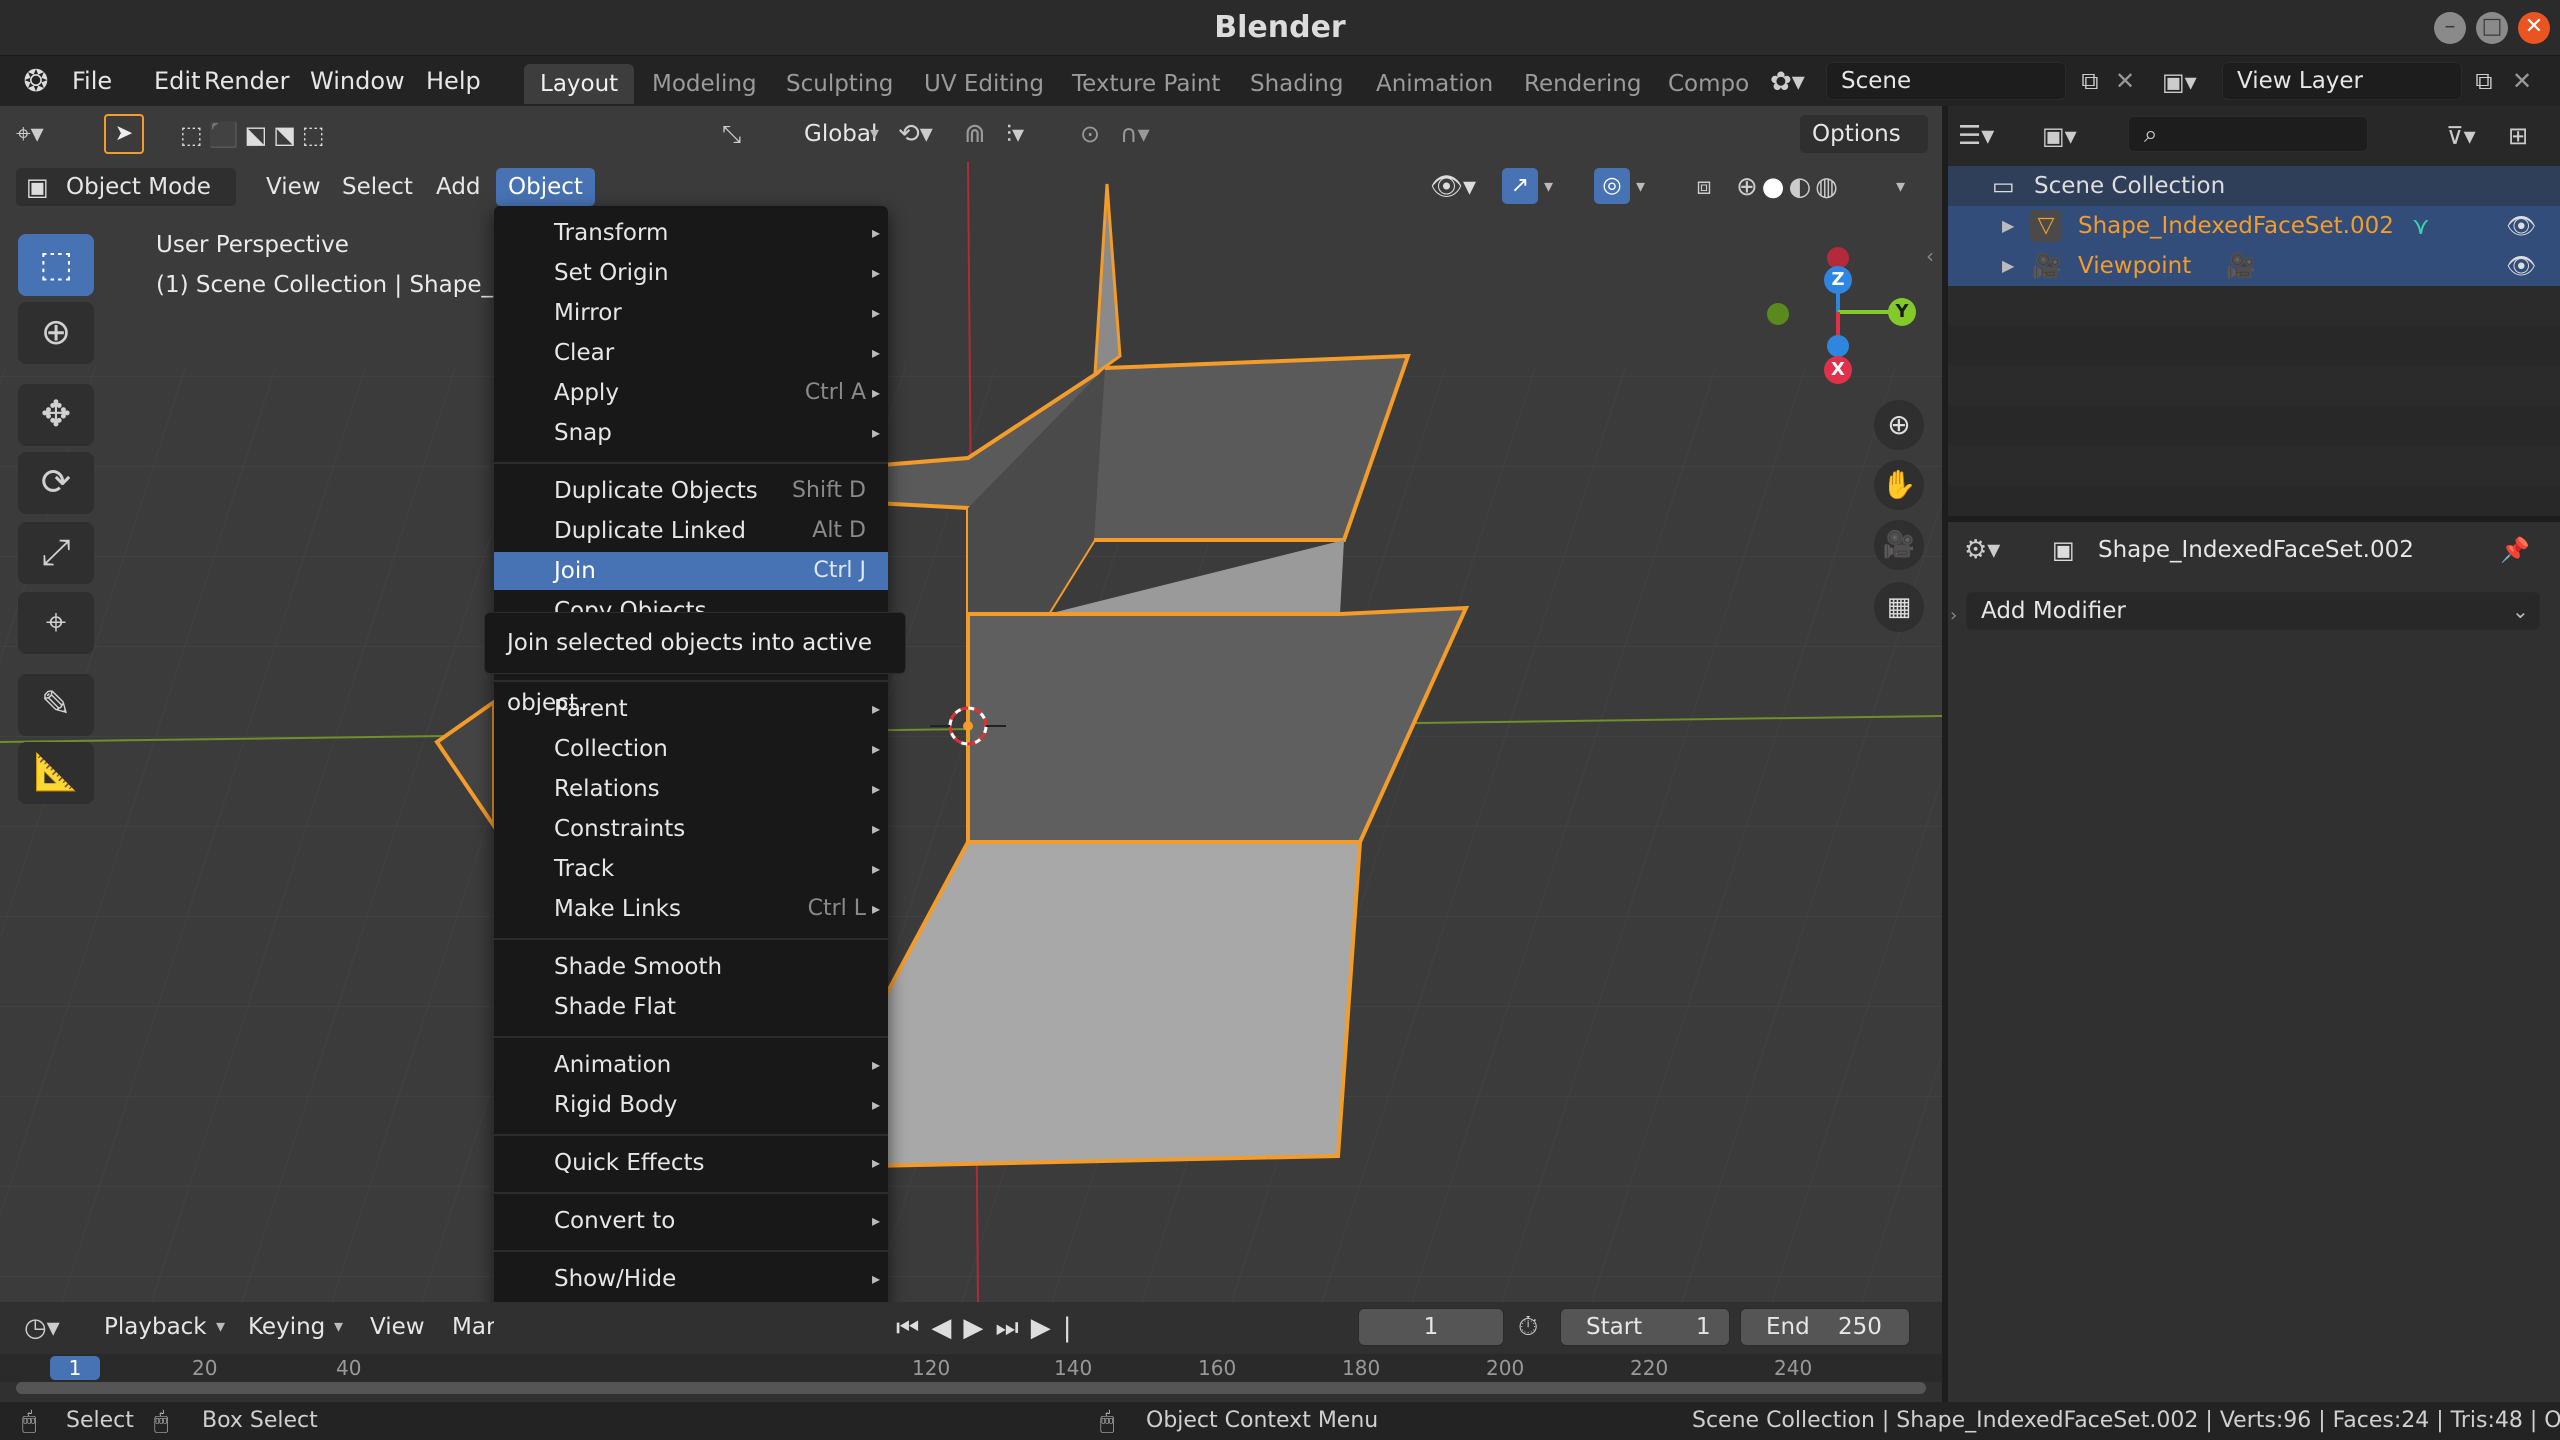 Image resolution: width=2560 pixels, height=1440 pixels. What do you see at coordinates (2515, 550) in the screenshot?
I see `pin-icon: 📌` at bounding box center [2515, 550].